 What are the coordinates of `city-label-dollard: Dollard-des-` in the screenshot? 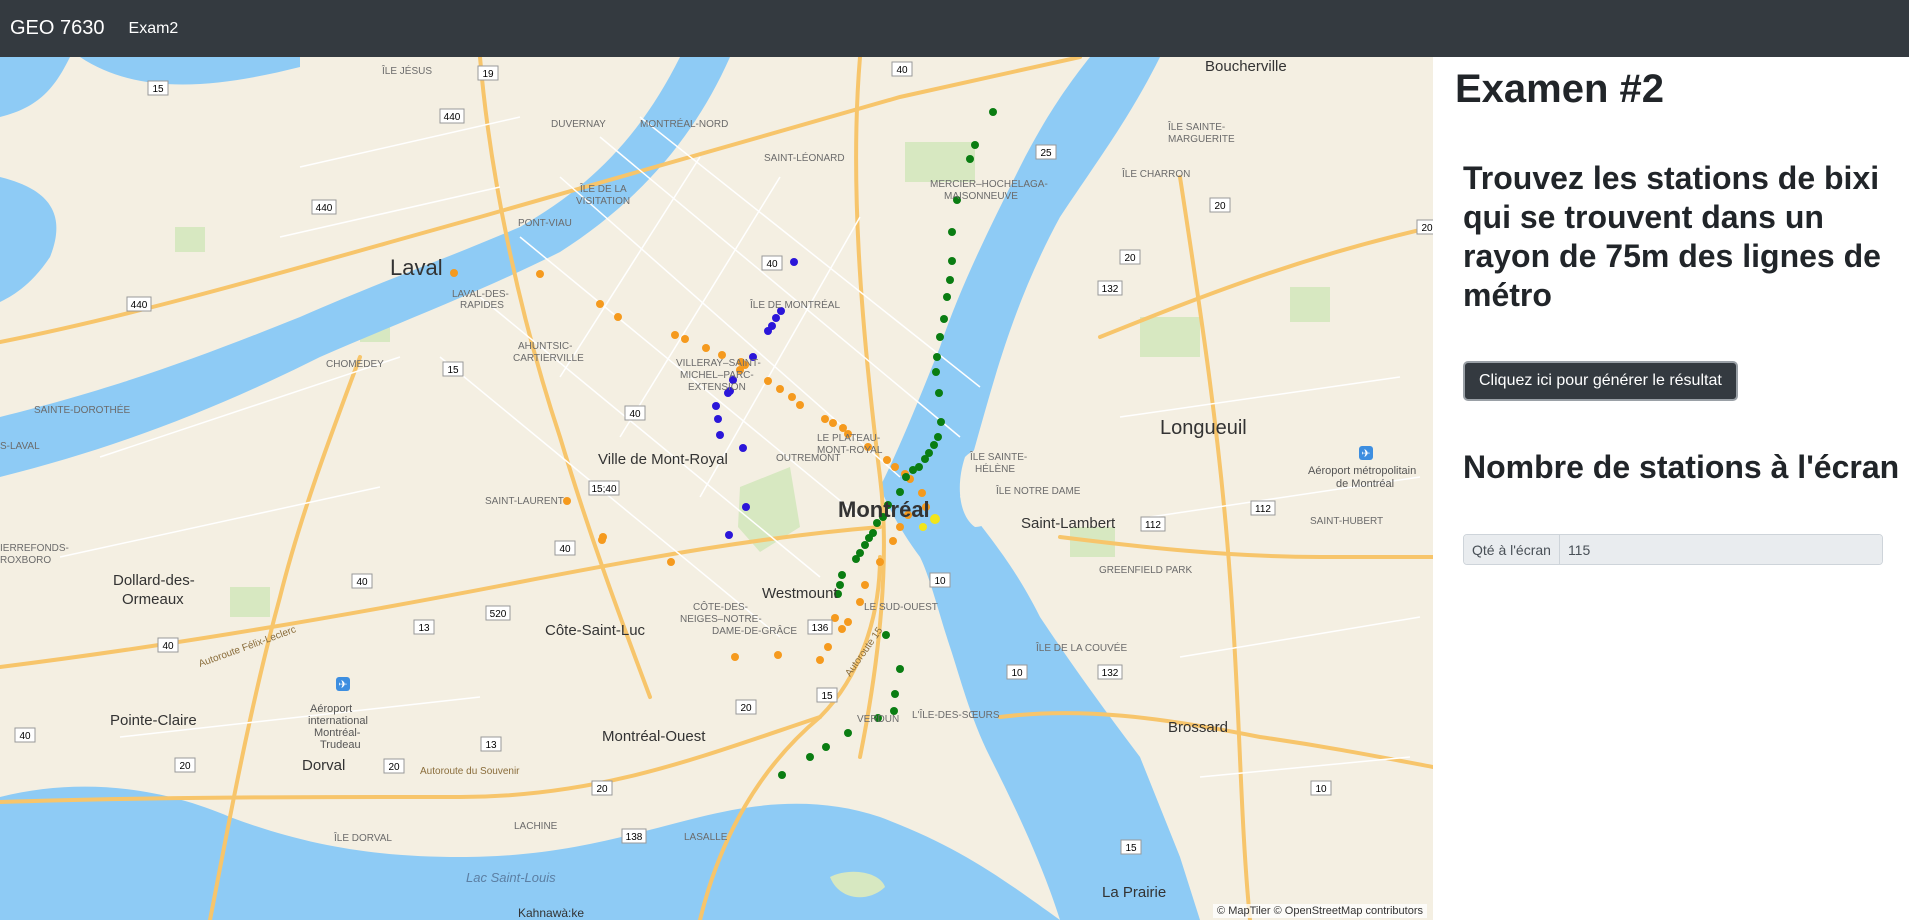 It's located at (154, 580).